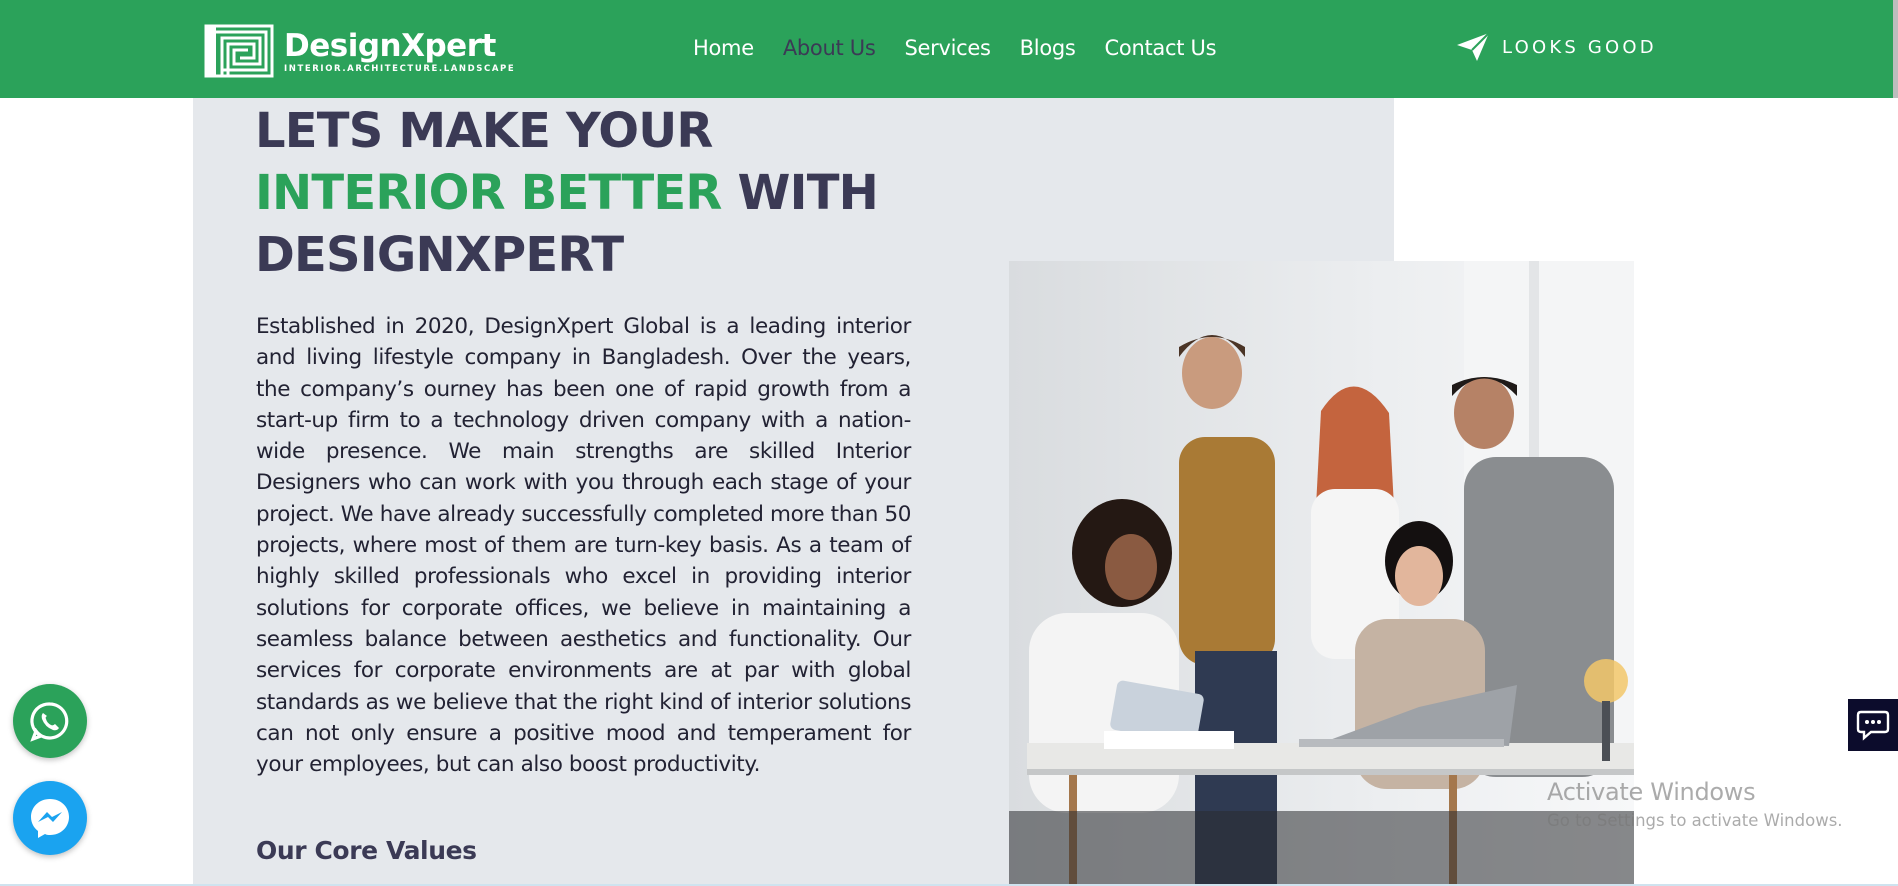 The image size is (1898, 886). I want to click on logo-square-maze-icon, so click(239, 51).